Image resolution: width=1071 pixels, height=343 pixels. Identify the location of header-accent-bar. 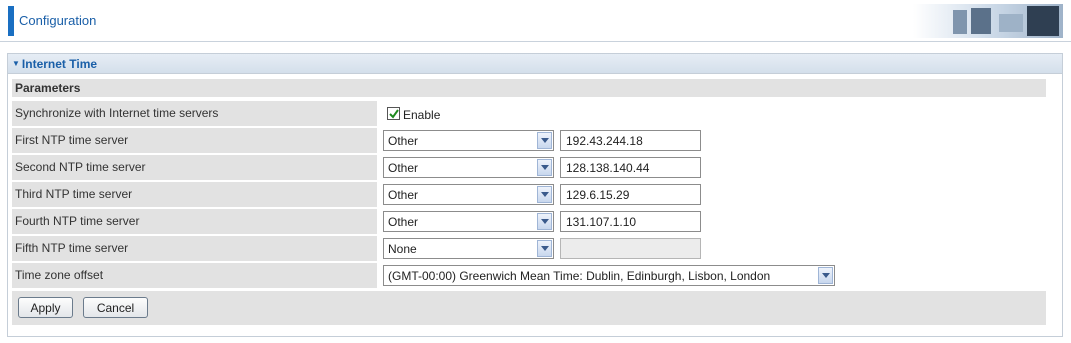
(11, 21).